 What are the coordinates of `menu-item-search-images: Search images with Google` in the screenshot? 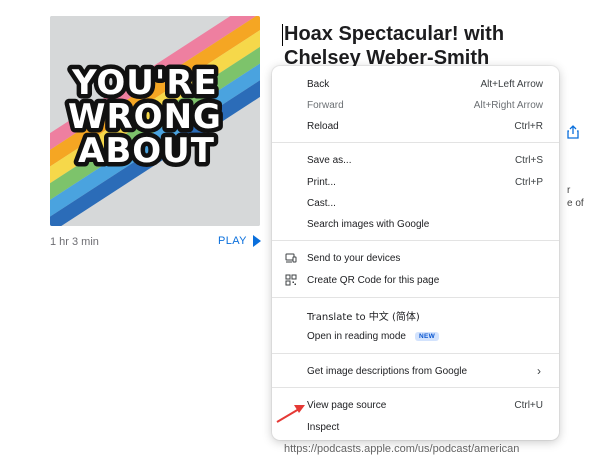 It's located at (415, 224).